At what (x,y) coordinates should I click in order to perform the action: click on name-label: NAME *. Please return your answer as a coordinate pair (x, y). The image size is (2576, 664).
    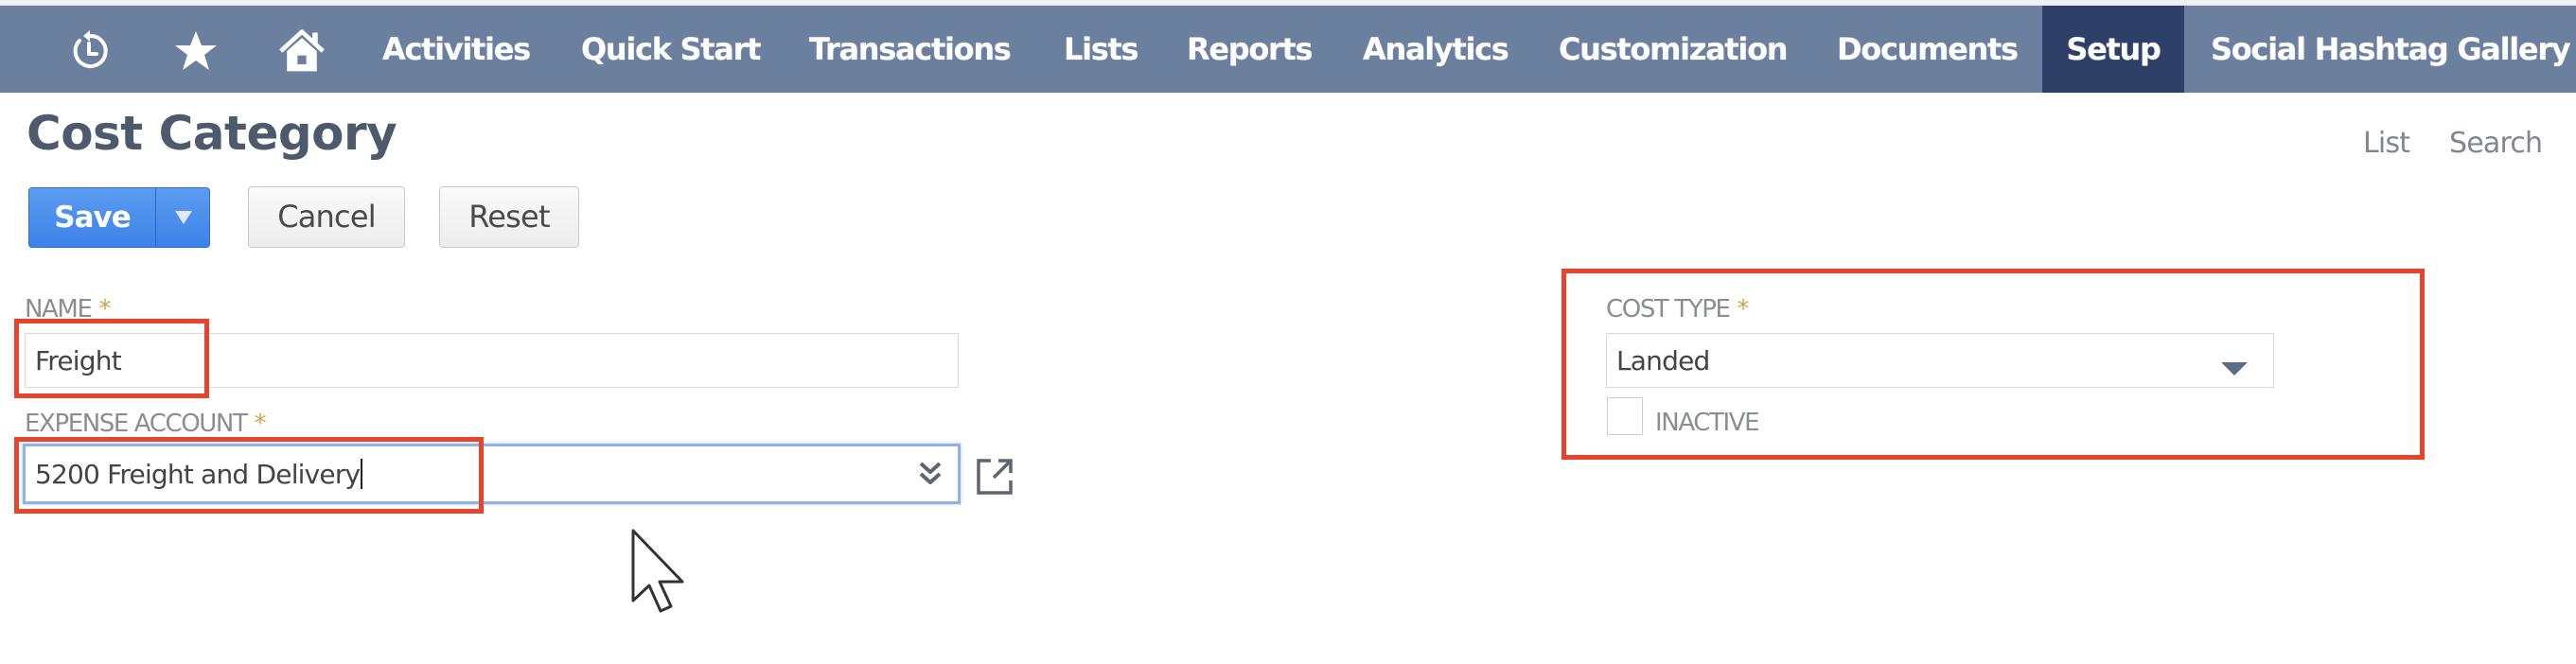
    Looking at the image, I should click on (68, 309).